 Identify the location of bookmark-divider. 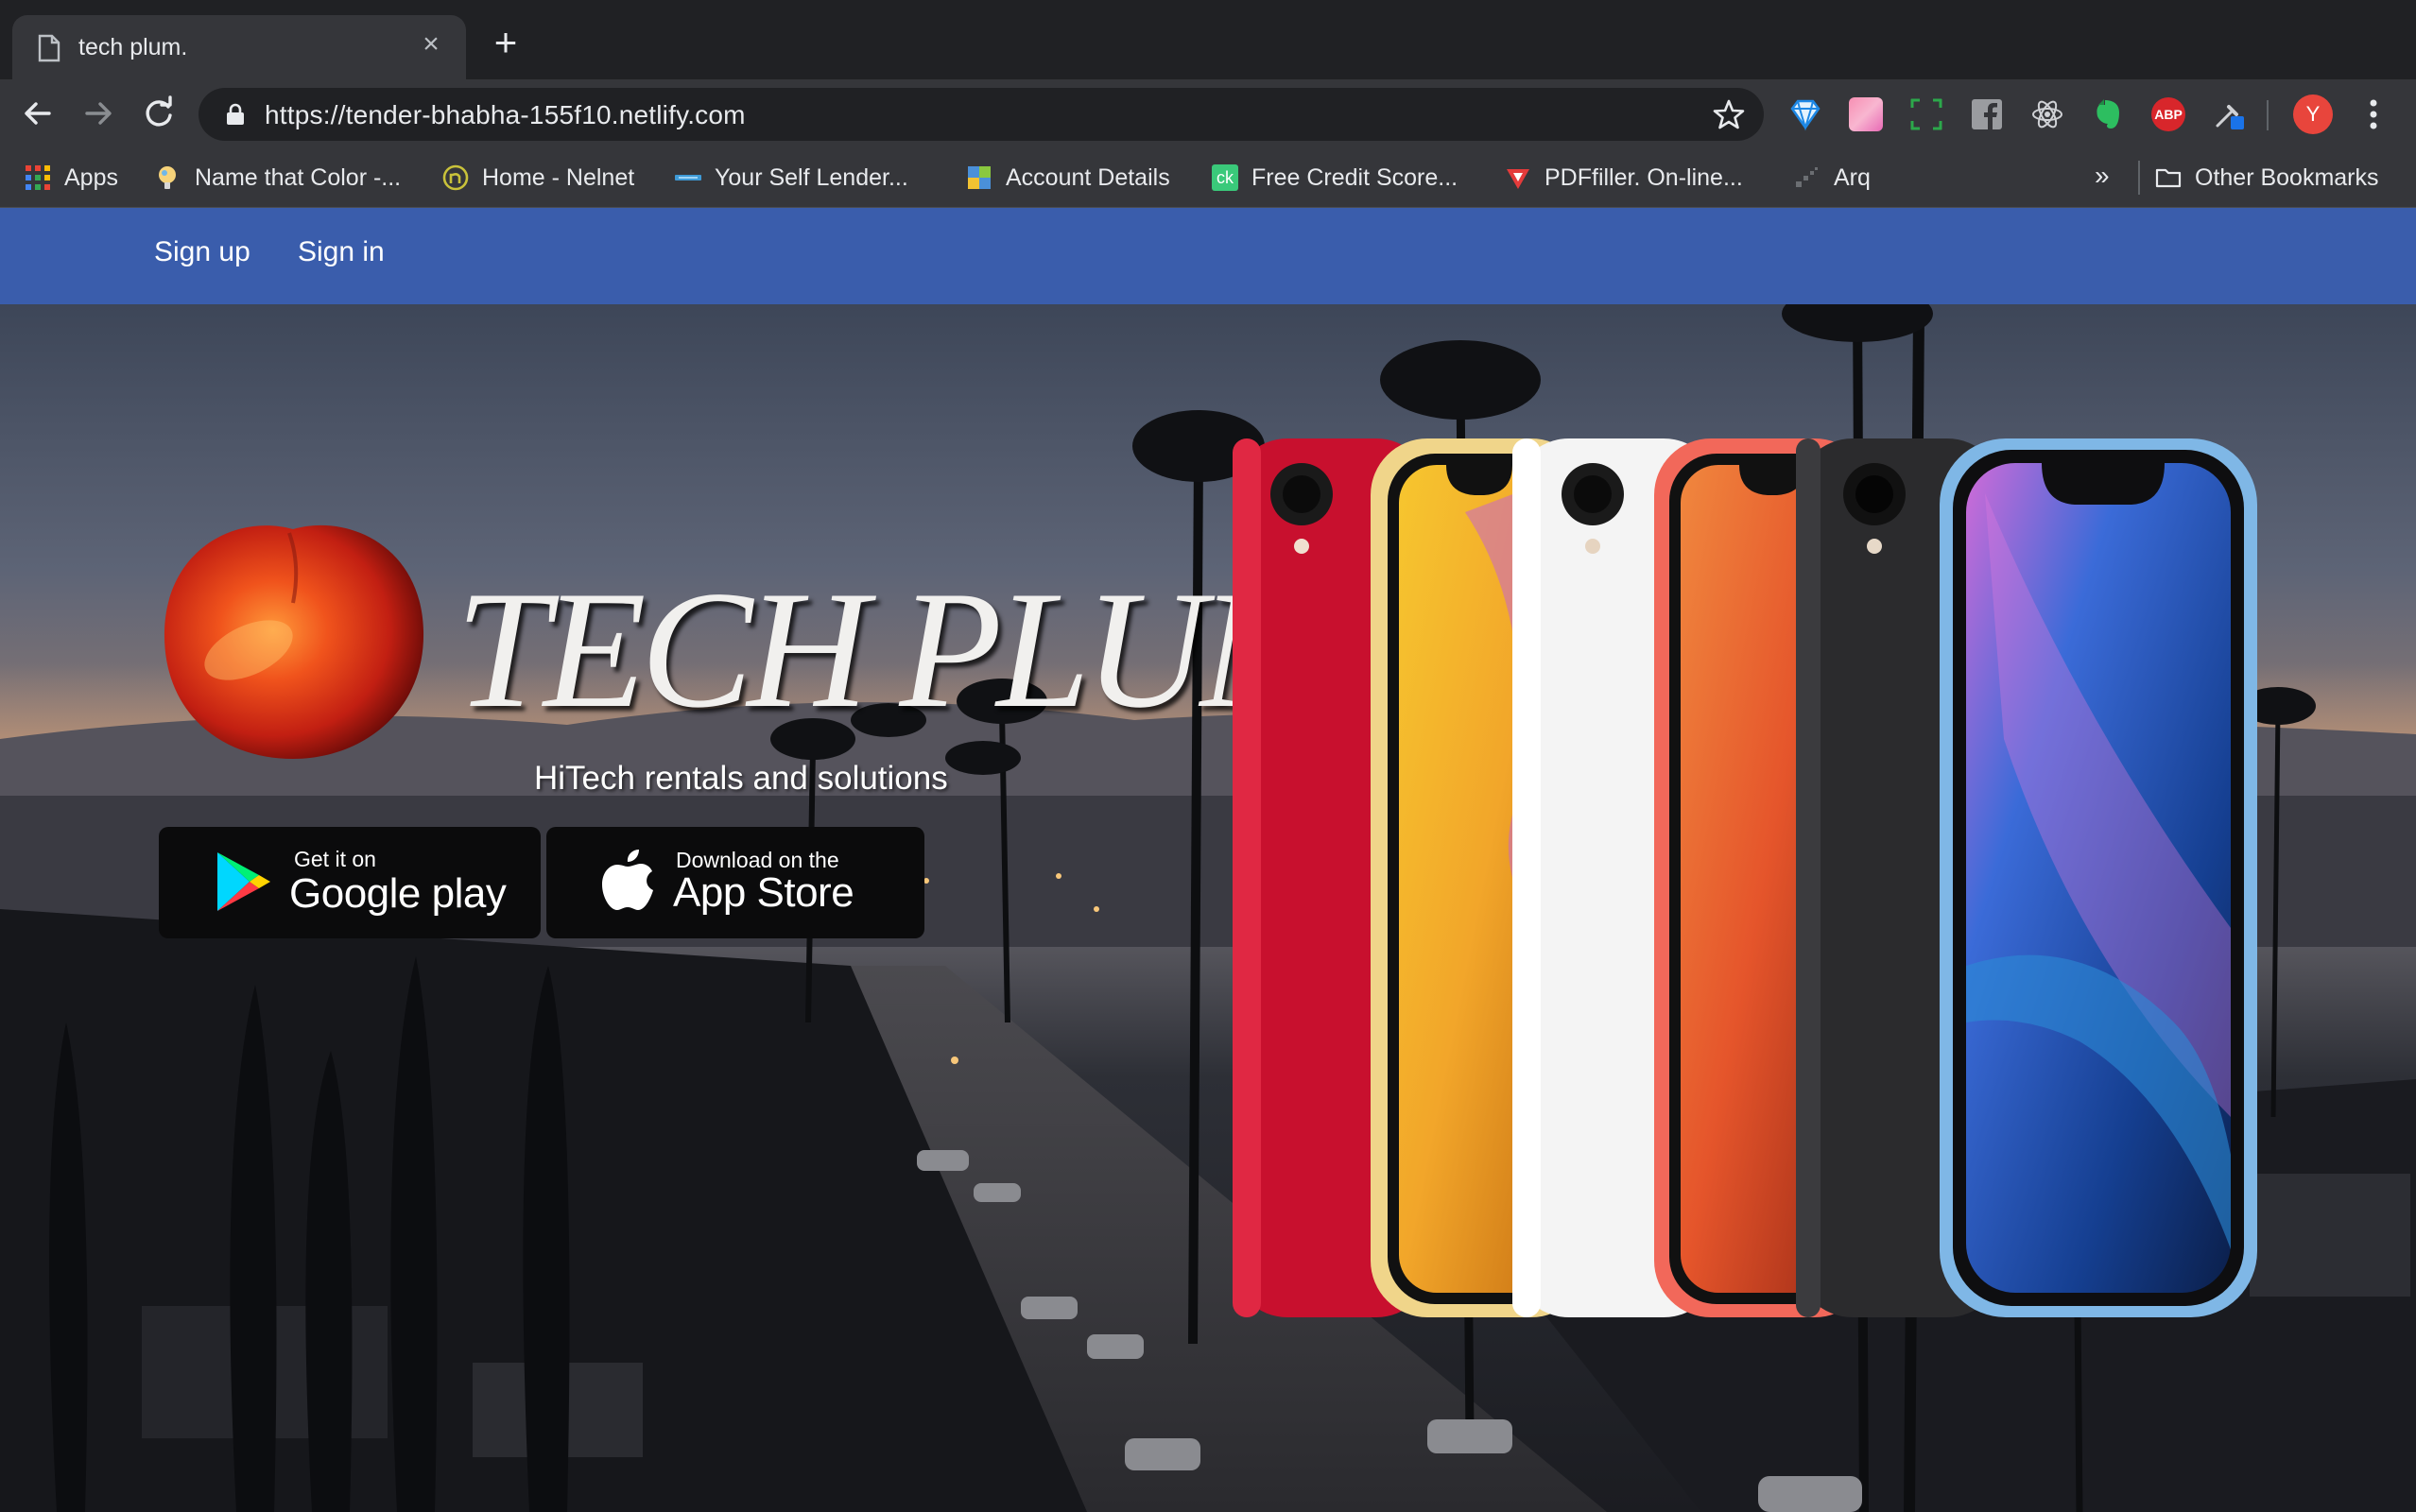
(2139, 178).